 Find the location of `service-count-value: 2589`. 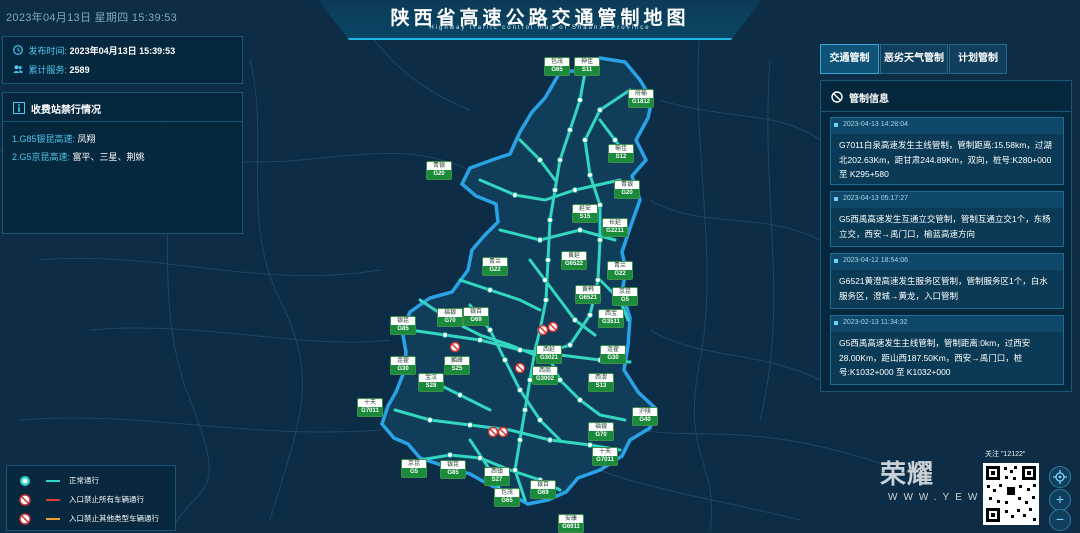

service-count-value: 2589 is located at coordinates (79, 70).